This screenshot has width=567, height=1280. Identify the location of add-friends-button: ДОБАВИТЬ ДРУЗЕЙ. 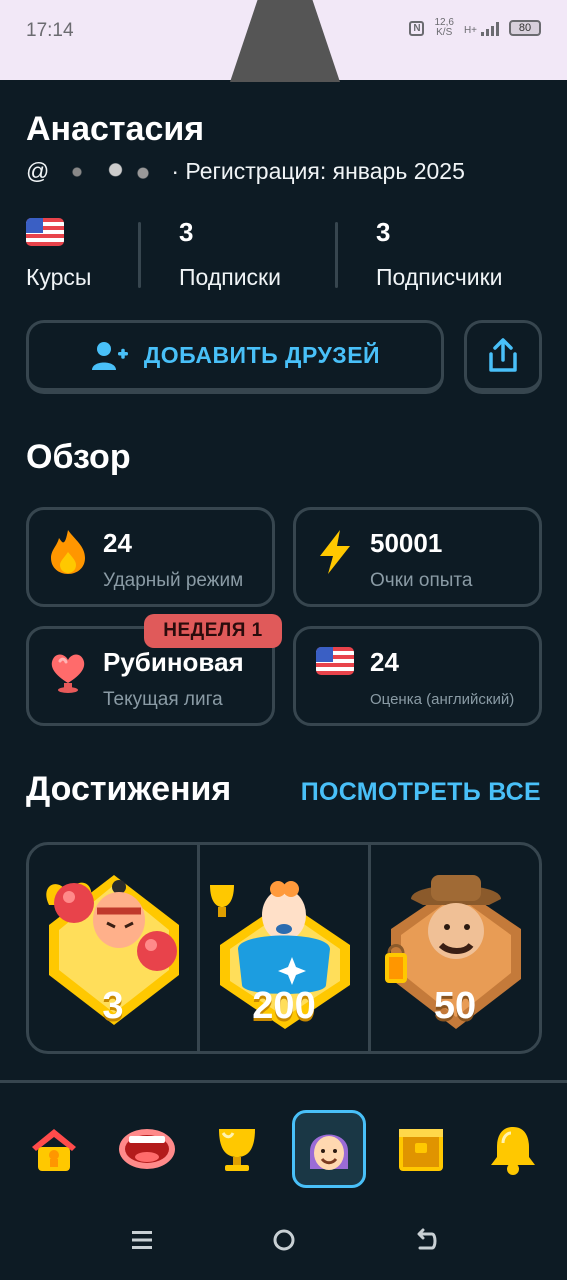
(235, 357).